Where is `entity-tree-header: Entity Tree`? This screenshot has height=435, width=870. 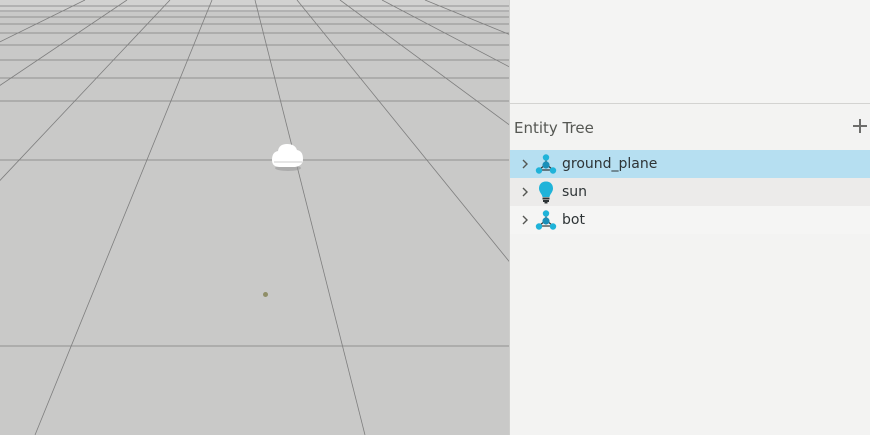
entity-tree-header: Entity Tree is located at coordinates (690, 126).